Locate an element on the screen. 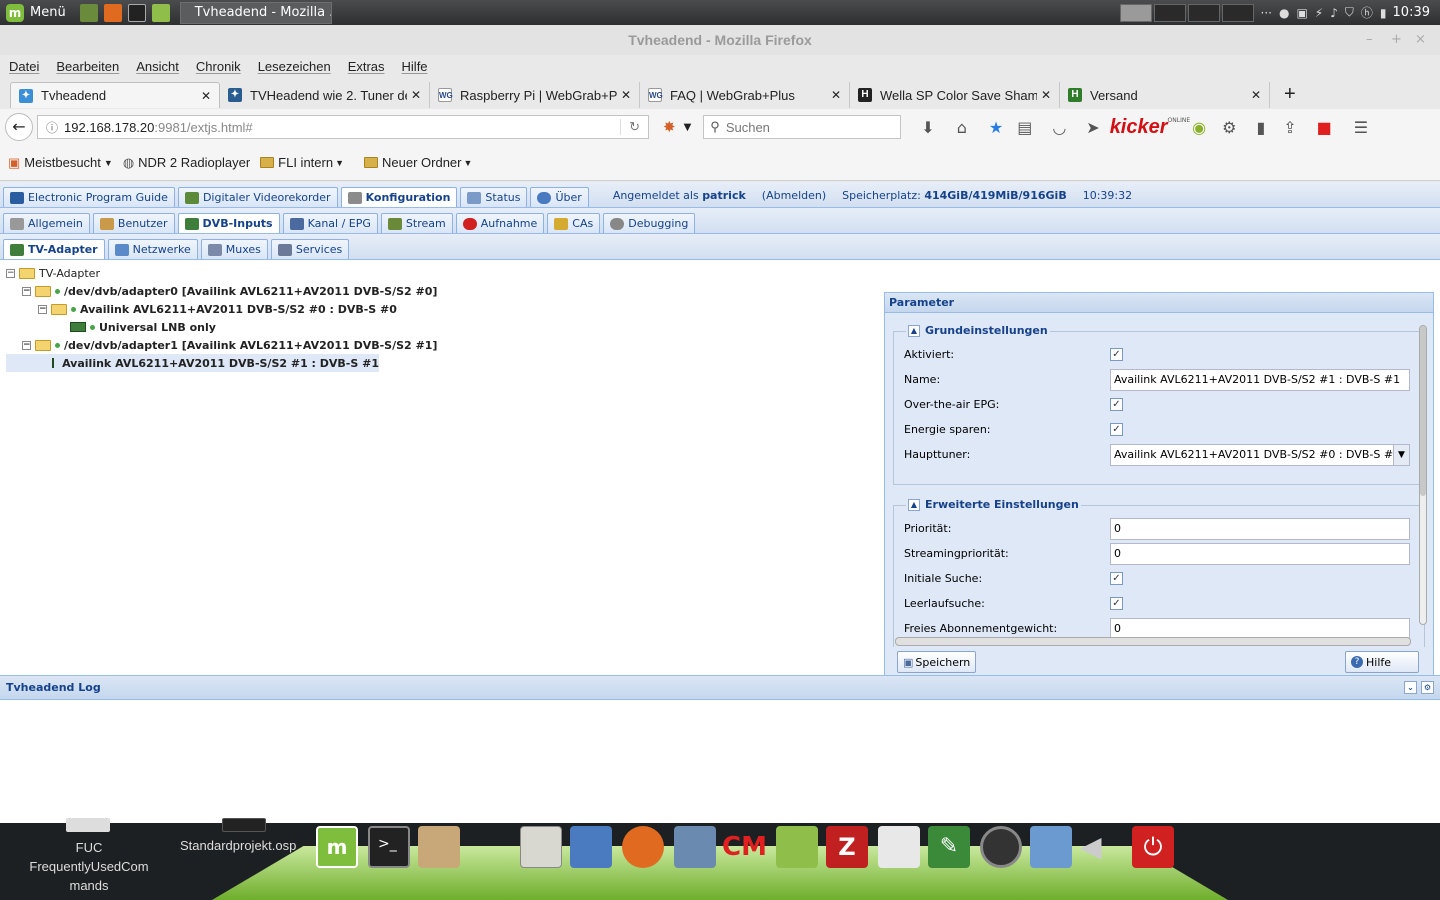 The width and height of the screenshot is (1440, 900). show-desktop-icon is located at coordinates (88, 12).